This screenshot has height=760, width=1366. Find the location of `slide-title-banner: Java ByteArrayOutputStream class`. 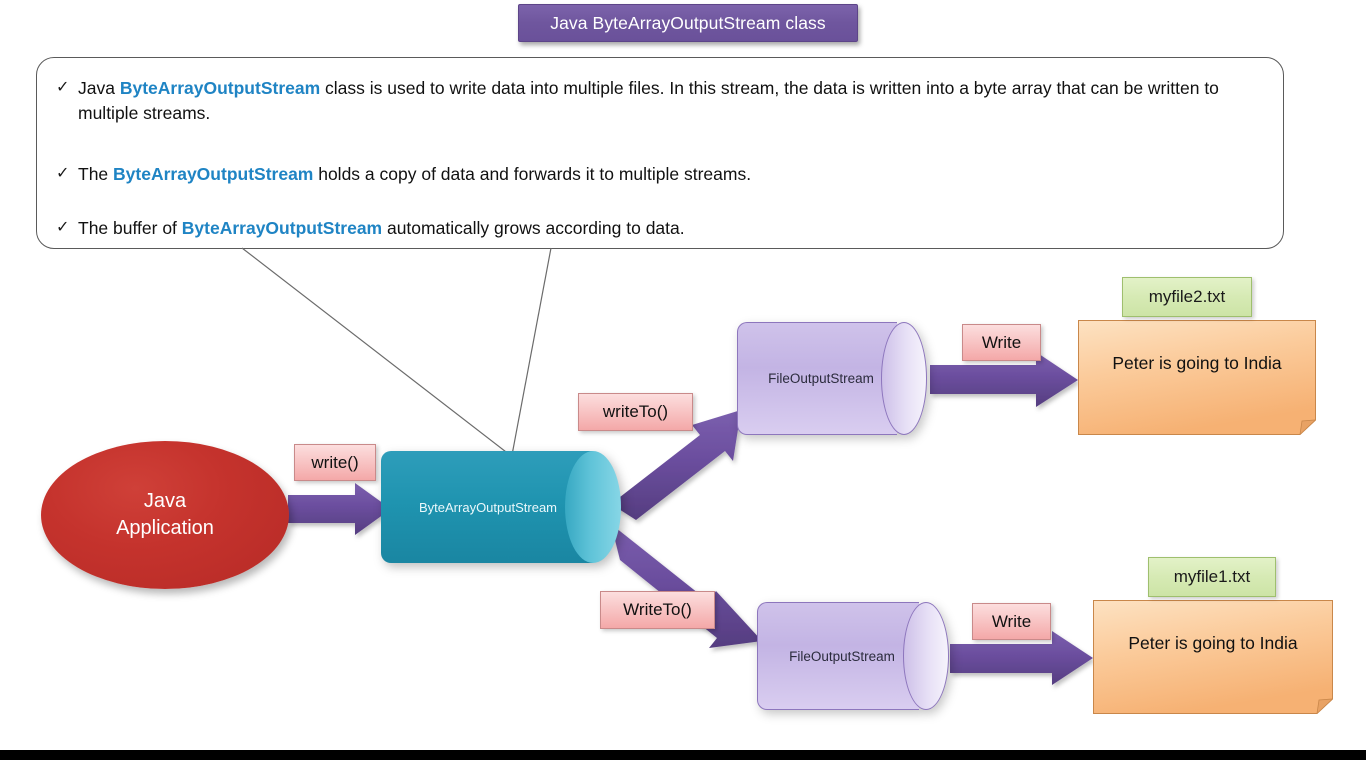

slide-title-banner: Java ByteArrayOutputStream class is located at coordinates (688, 23).